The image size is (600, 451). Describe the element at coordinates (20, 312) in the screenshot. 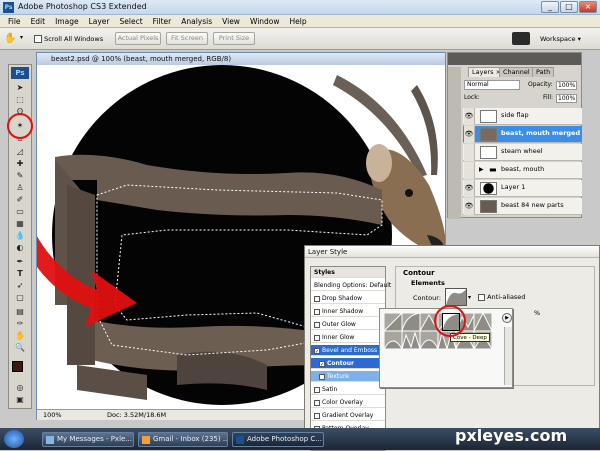

I see `notes-tool-icon: ▤` at that location.